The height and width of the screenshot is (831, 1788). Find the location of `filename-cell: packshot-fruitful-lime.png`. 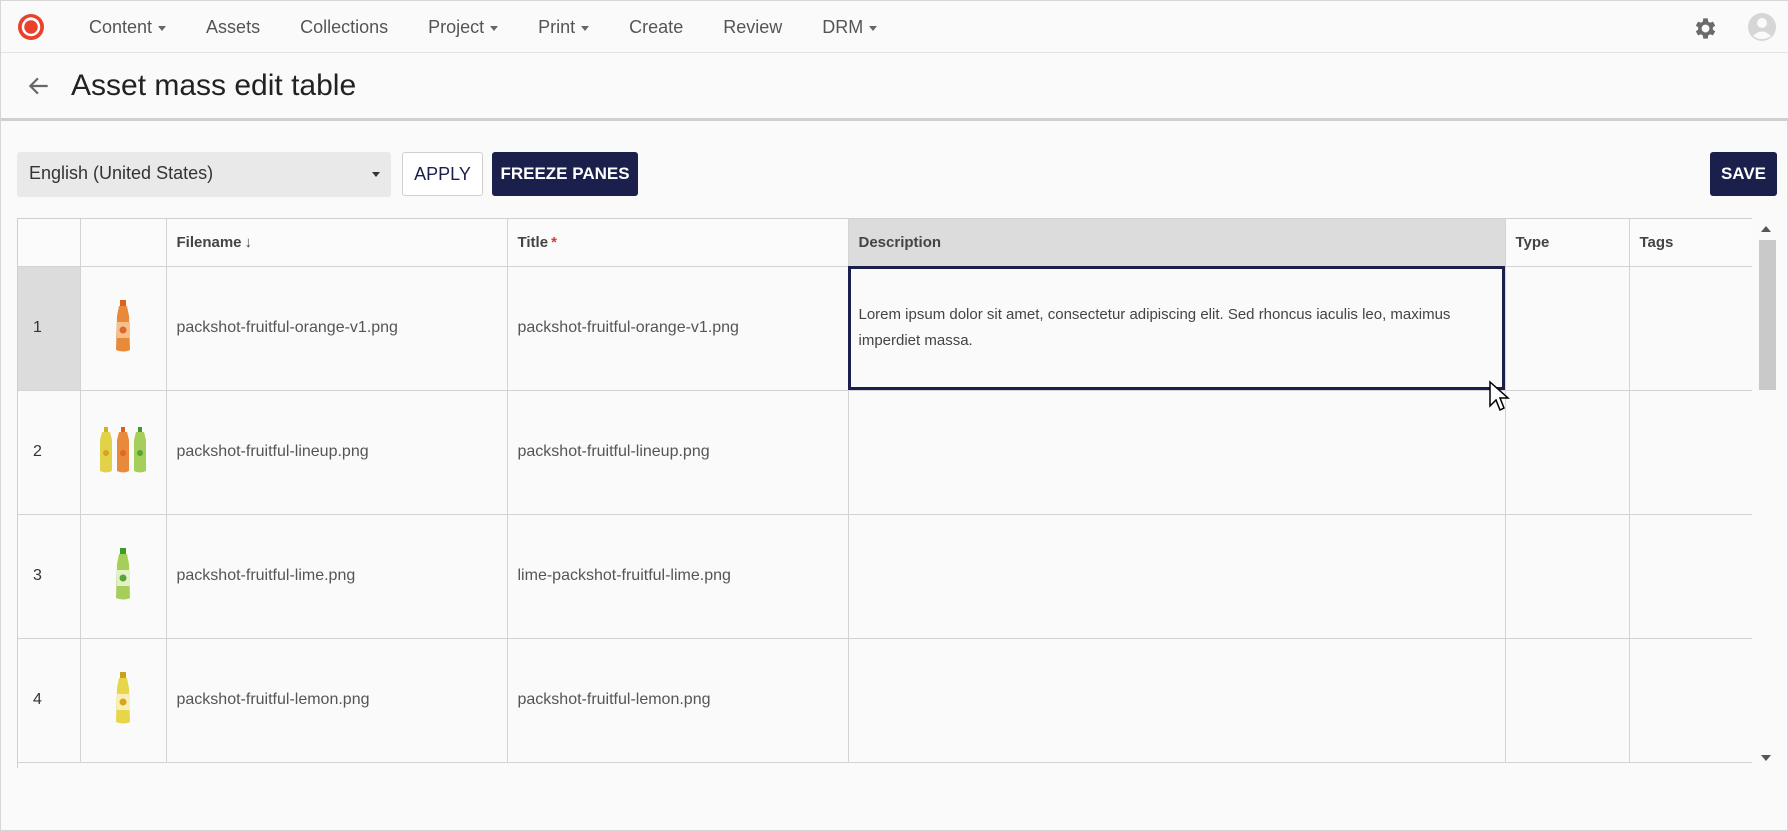

filename-cell: packshot-fruitful-lime.png is located at coordinates (337, 576).